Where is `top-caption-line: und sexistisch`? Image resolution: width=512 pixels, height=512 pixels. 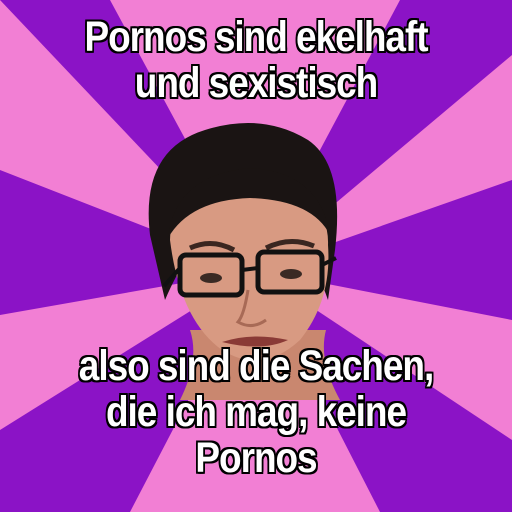 top-caption-line: und sexistisch is located at coordinates (256, 83).